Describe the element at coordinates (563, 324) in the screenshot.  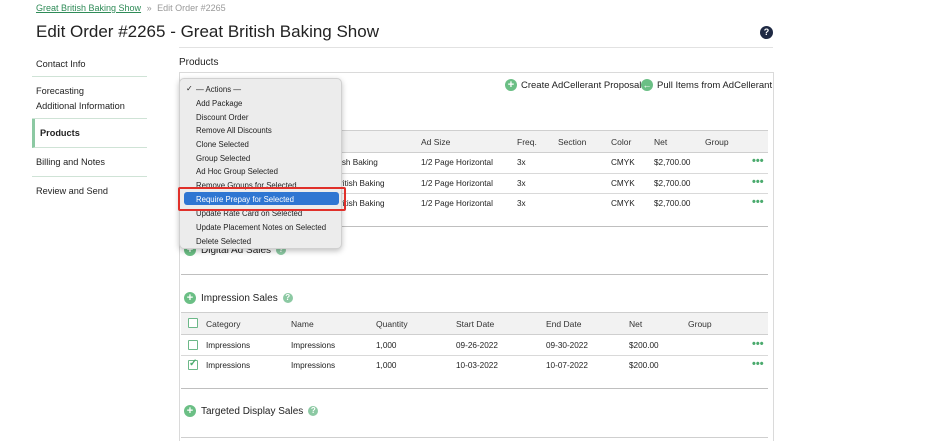
I see `col-header-end-date: End Date` at that location.